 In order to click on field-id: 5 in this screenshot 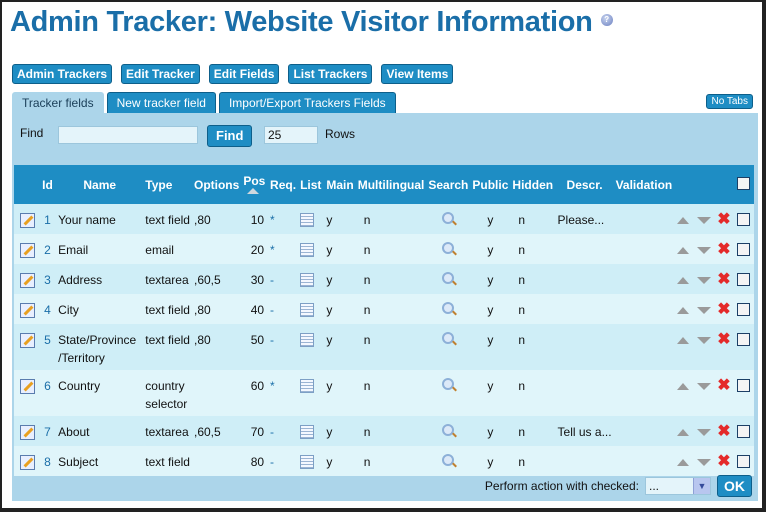, I will do `click(47, 347)`.